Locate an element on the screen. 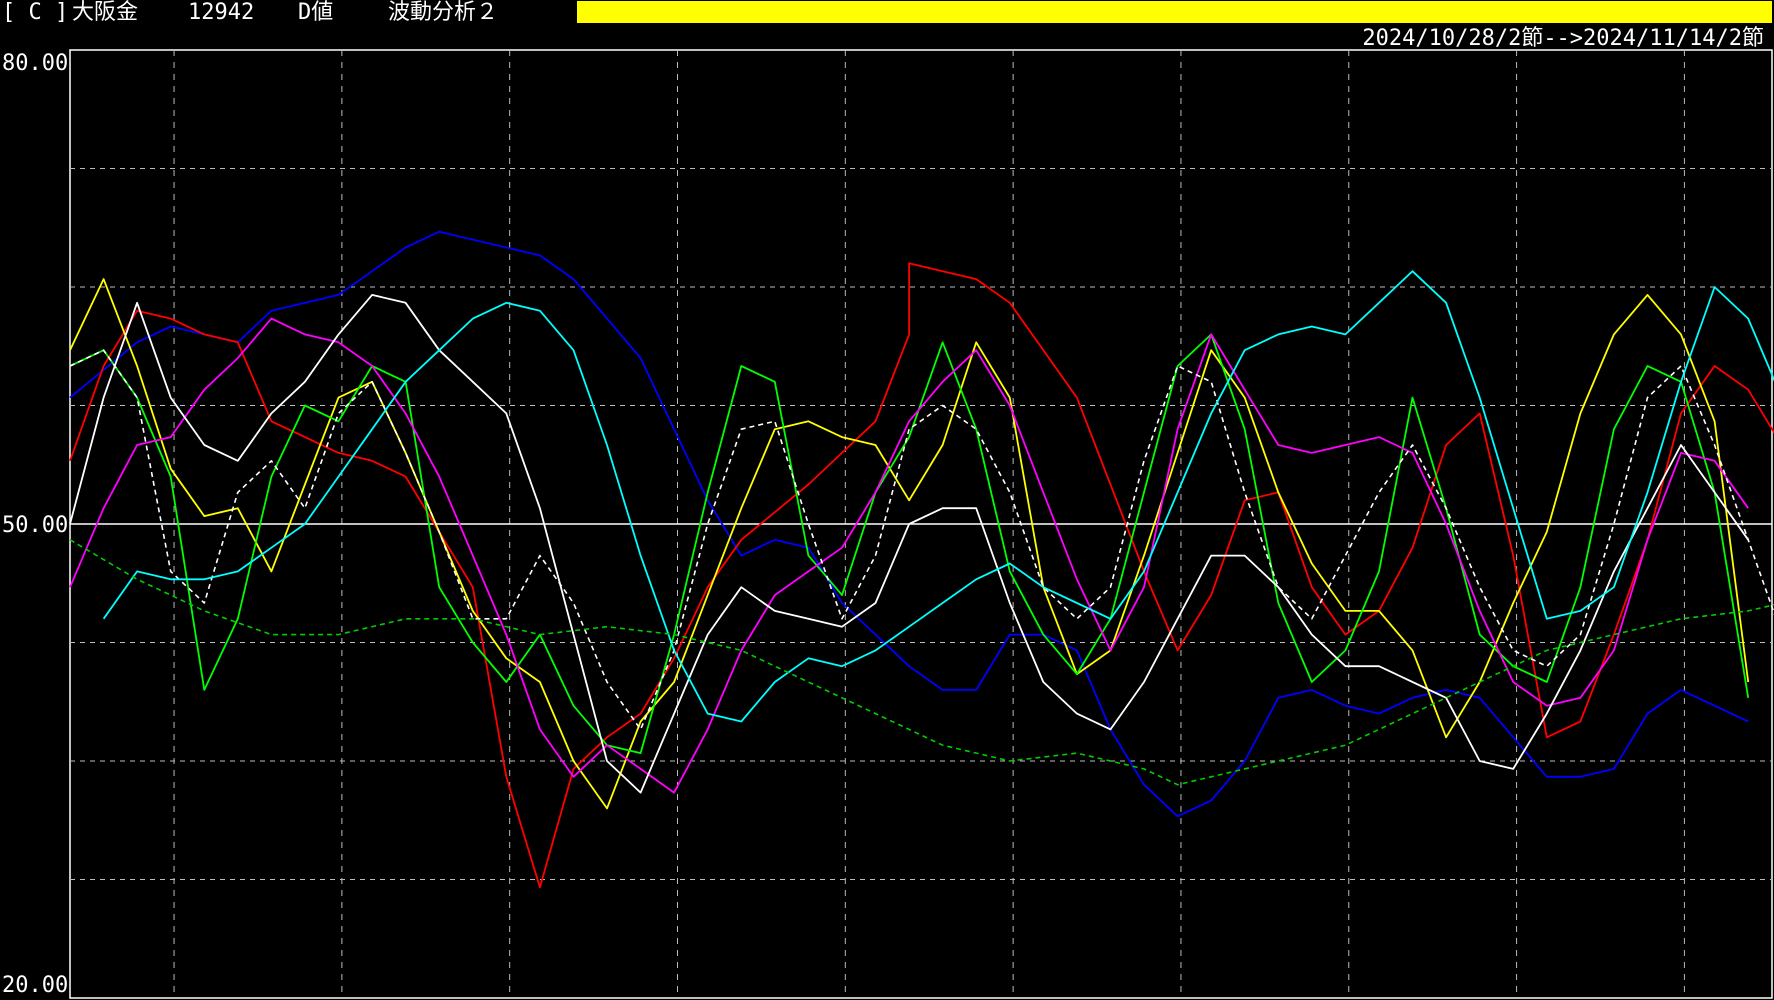  y-tick-bottom: 20.00 is located at coordinates (35, 985).